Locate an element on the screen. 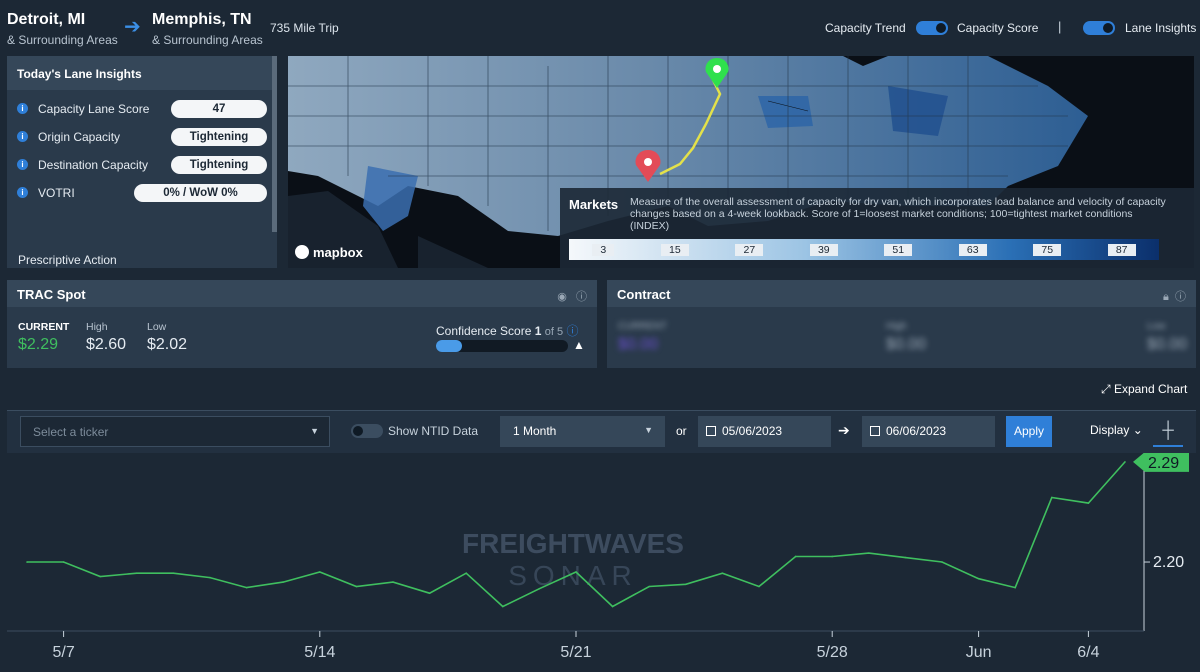 The width and height of the screenshot is (1200, 672). legend-tick: 51 is located at coordinates (898, 249).